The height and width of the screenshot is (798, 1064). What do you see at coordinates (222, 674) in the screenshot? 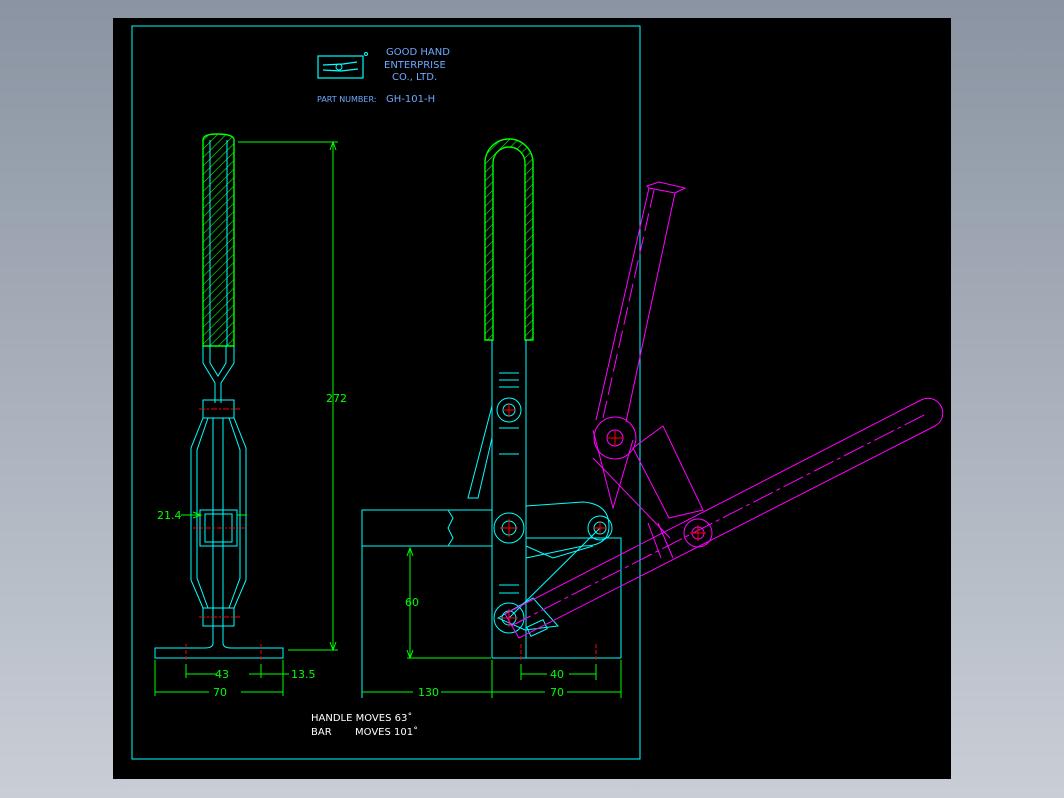
I see `dim-left-hole-spacing: 43` at bounding box center [222, 674].